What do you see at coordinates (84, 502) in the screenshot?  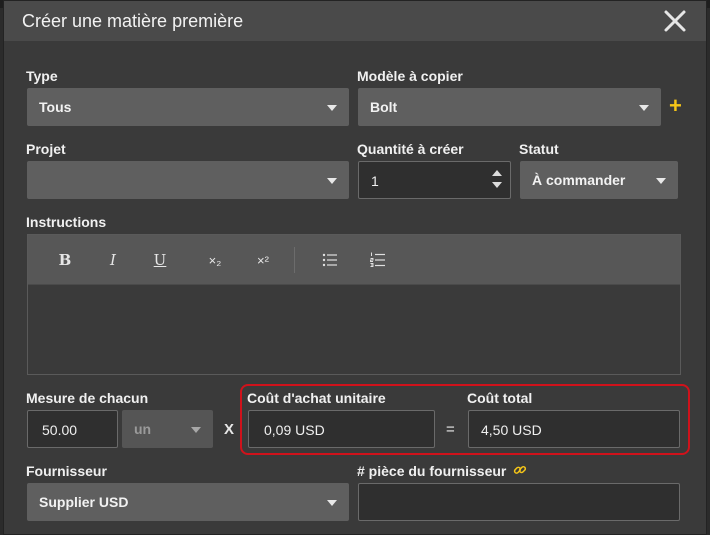 I see `supplier-select-value: Supplier USD` at bounding box center [84, 502].